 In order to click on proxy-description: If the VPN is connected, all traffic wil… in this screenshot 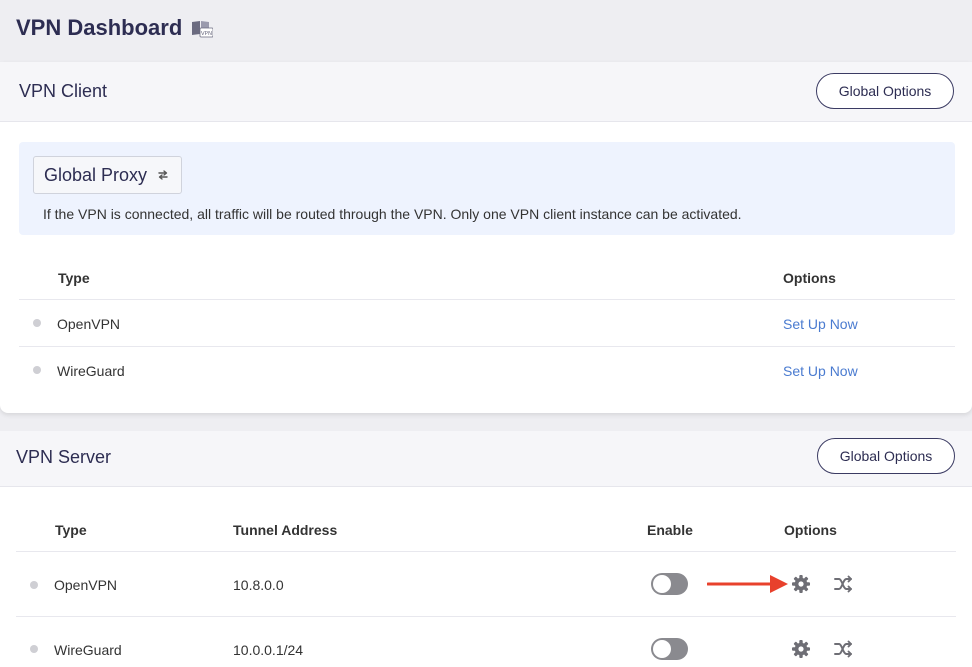, I will do `click(392, 214)`.